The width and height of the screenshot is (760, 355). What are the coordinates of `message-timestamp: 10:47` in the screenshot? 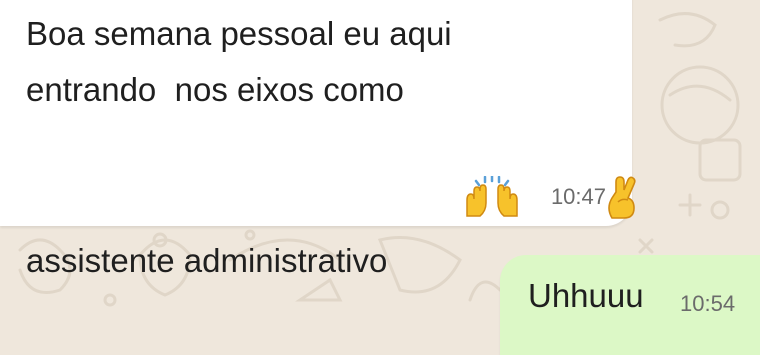 It's located at (578, 196).